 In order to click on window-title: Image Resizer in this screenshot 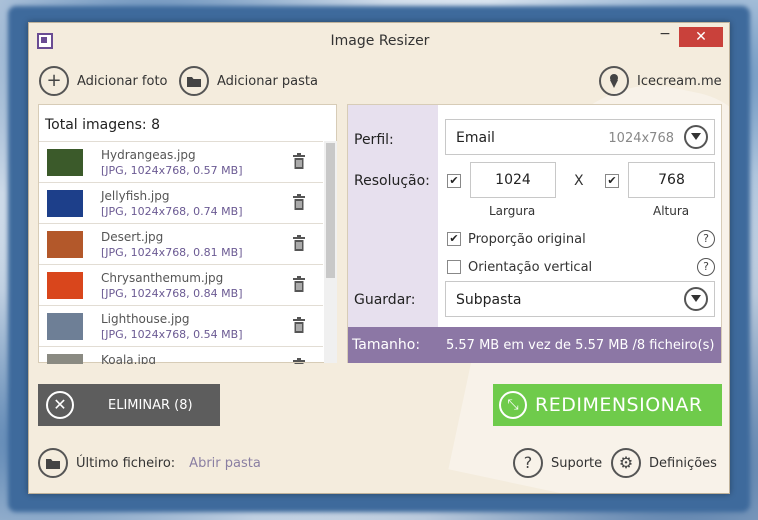, I will do `click(380, 41)`.